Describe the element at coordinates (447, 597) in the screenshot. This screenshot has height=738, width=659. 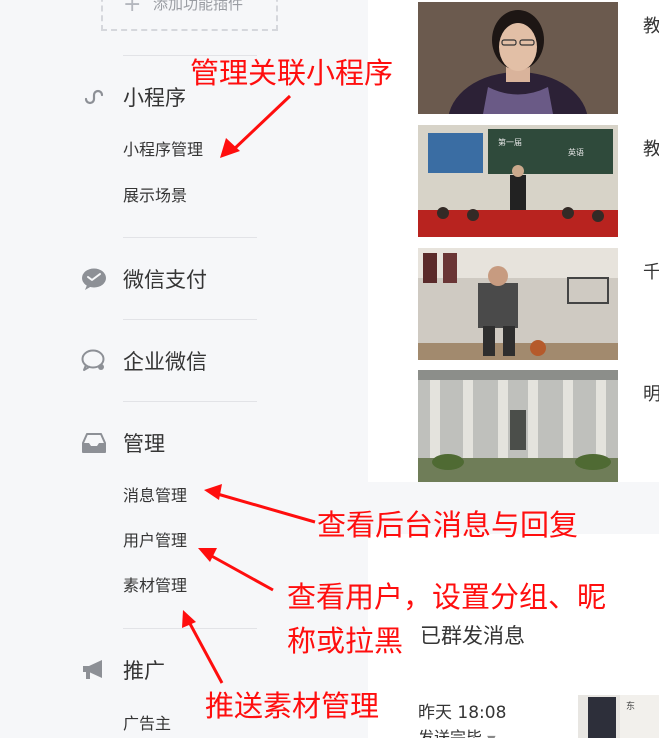
I see `annotation-user-line1: 查看用户，设置分组、昵` at that location.